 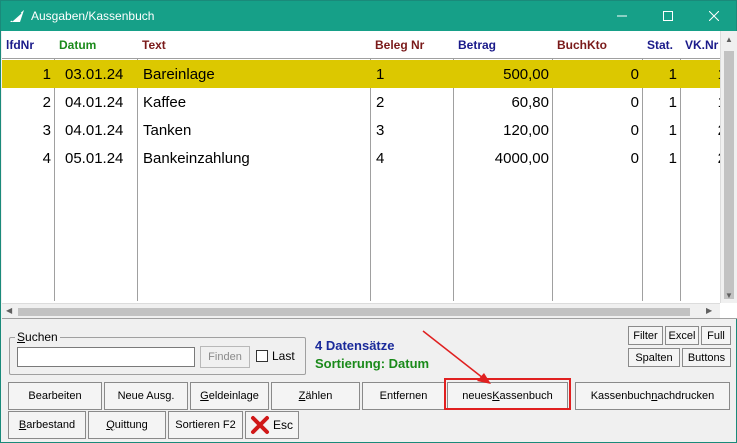 What do you see at coordinates (380, 74) in the screenshot?
I see `cell-beleg: 1` at bounding box center [380, 74].